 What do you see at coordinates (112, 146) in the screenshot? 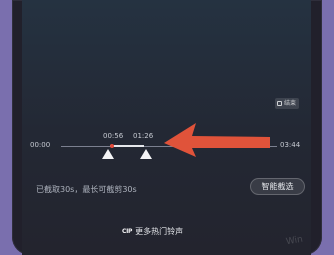
I see `playhead` at bounding box center [112, 146].